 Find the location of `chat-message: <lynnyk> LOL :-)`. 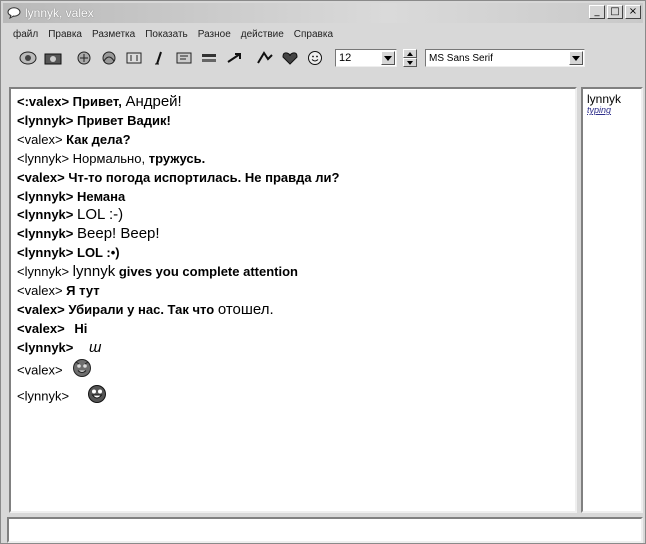

chat-message: <lynnyk> LOL :-) is located at coordinates (70, 215).